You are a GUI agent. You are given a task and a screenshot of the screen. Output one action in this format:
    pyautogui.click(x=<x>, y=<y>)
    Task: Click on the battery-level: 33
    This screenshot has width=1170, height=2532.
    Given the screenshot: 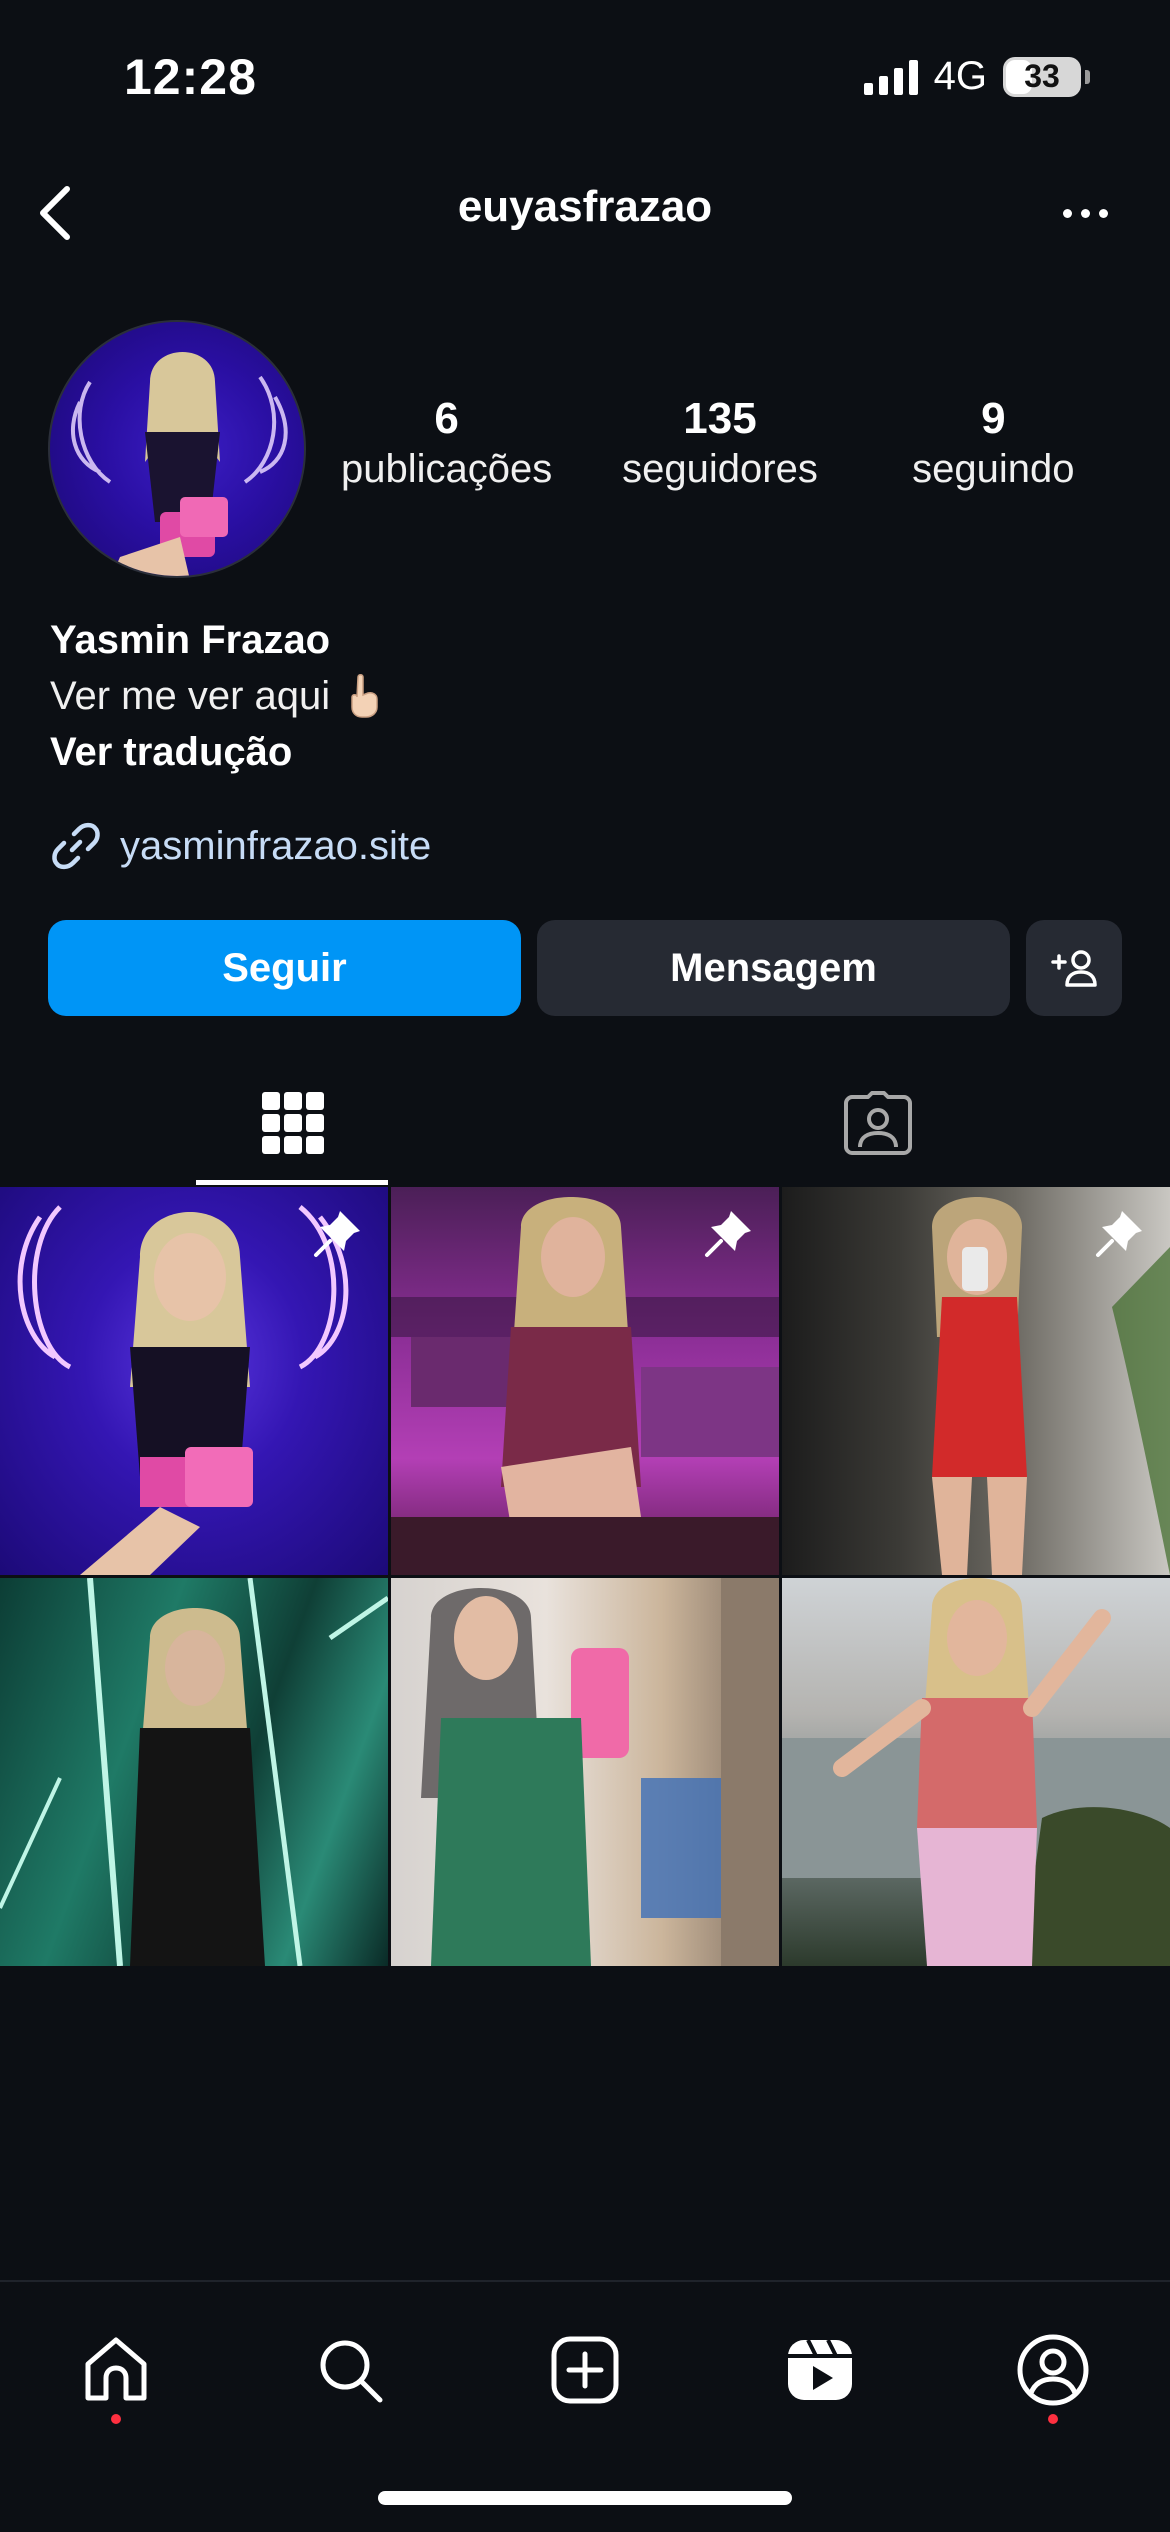 What is the action you would take?
    pyautogui.click(x=1042, y=76)
    